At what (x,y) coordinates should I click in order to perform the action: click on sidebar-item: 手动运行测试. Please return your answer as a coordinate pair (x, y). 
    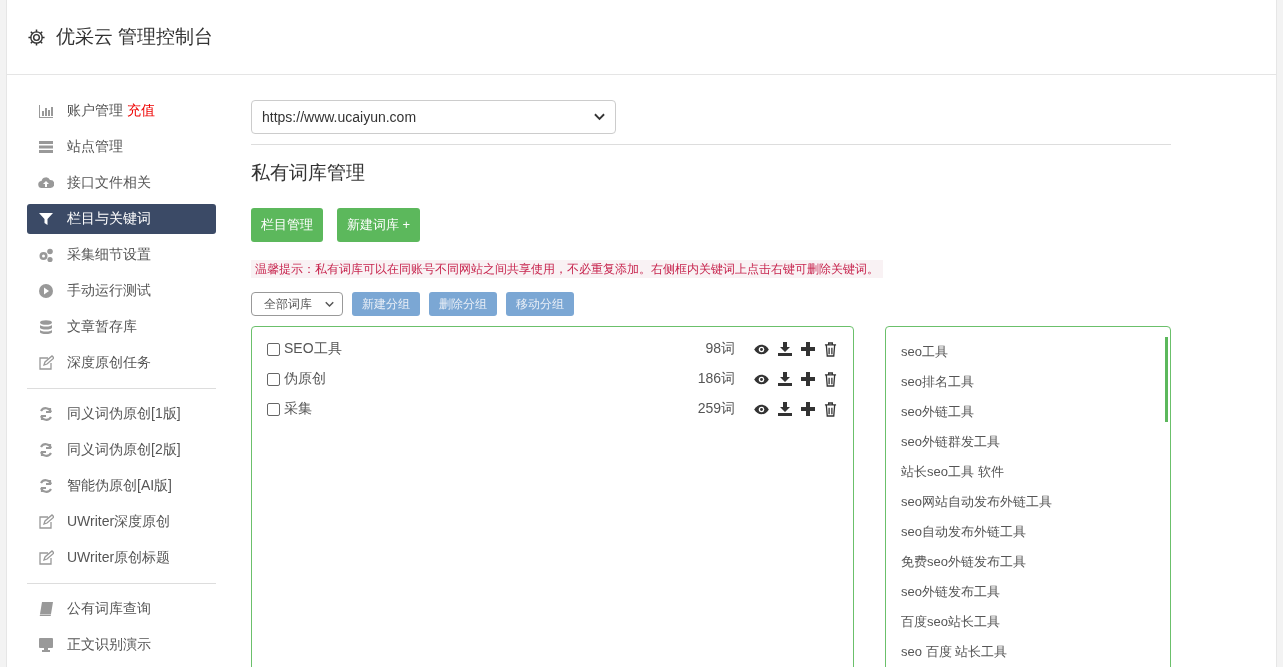
    Looking at the image, I should click on (121, 291).